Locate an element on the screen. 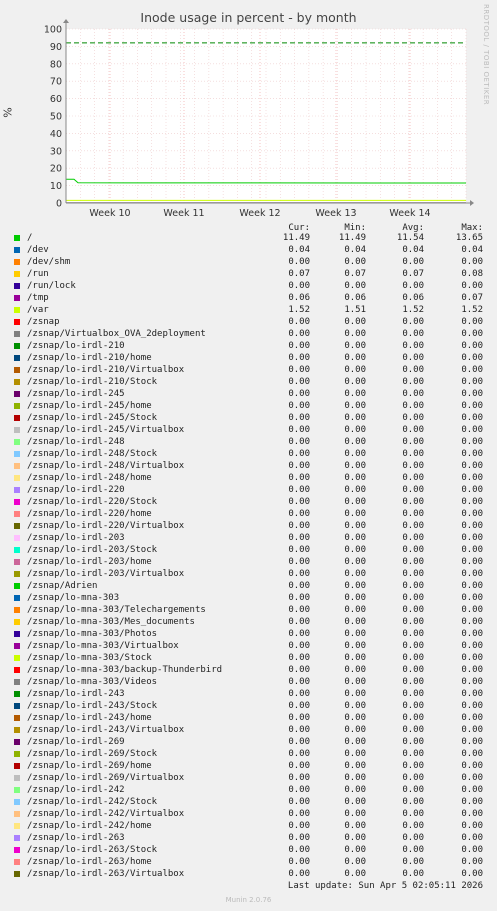 The height and width of the screenshot is (911, 497). legend-label: /zsnap/lo-irdl-210/Stock is located at coordinates (92, 382).